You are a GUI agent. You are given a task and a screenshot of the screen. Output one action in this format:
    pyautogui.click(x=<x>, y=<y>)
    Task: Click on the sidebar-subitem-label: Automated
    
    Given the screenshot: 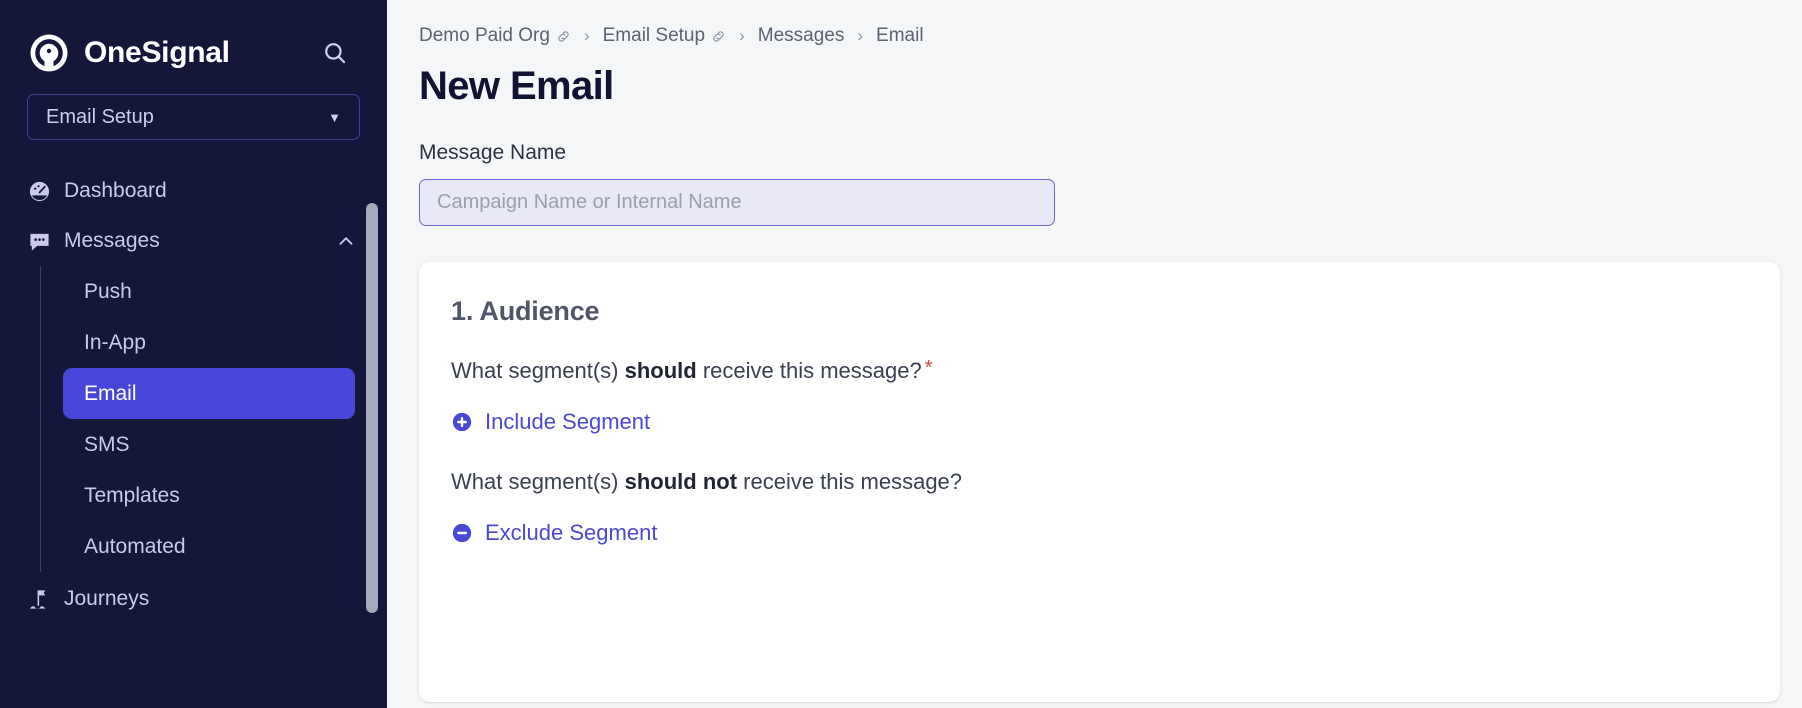 What is the action you would take?
    pyautogui.click(x=135, y=546)
    